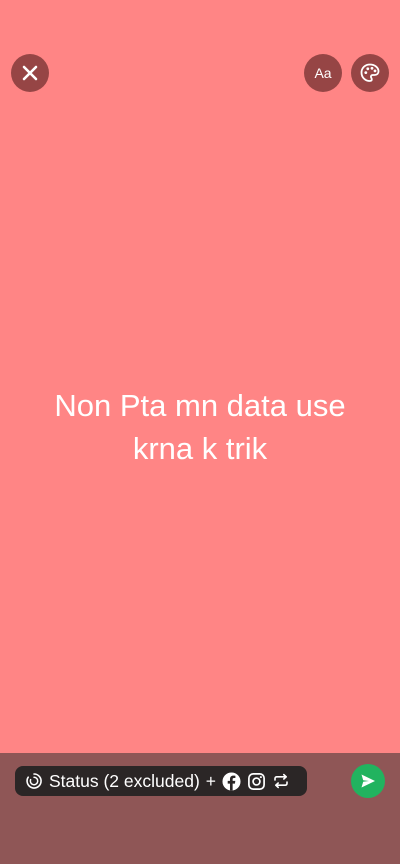 Image resolution: width=400 pixels, height=864 pixels. I want to click on close-button, so click(30, 73).